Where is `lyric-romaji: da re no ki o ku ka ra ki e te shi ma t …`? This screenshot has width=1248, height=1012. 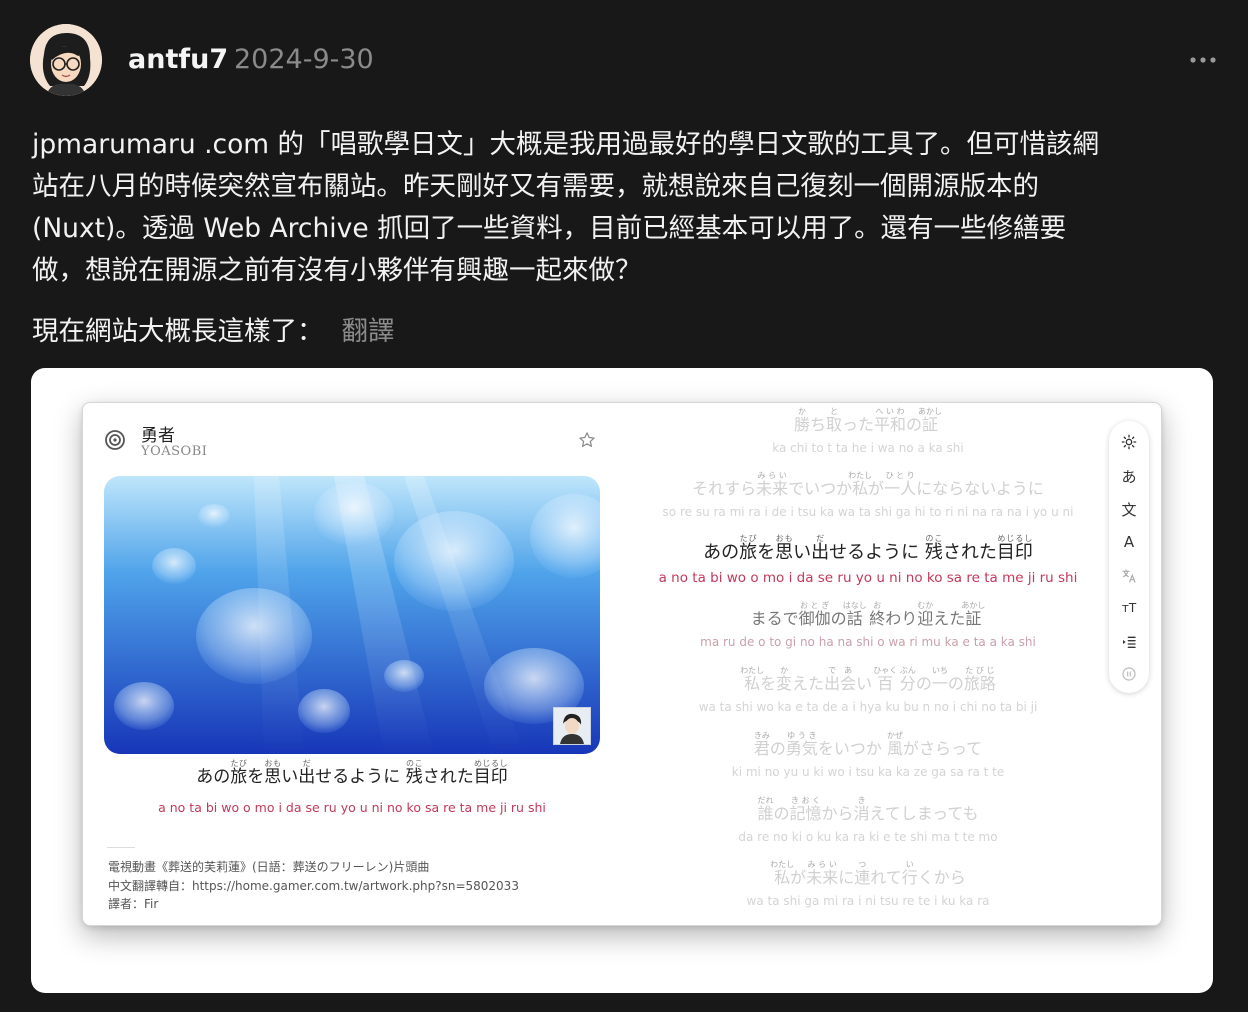
lyric-romaji: da re no ki o ku ka ra ki e te shi ma t … is located at coordinates (868, 837).